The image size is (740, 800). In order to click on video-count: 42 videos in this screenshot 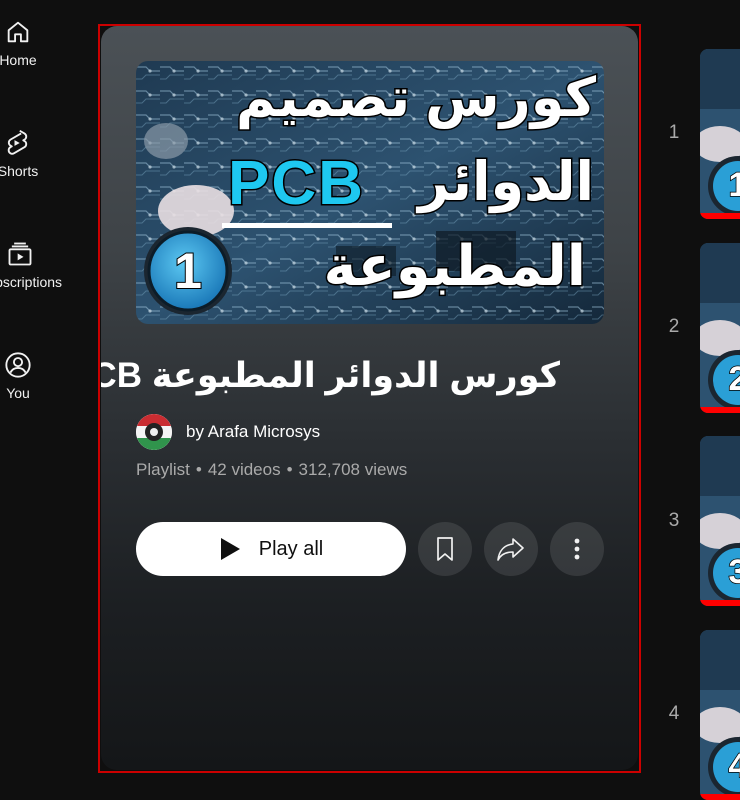, I will do `click(244, 469)`.